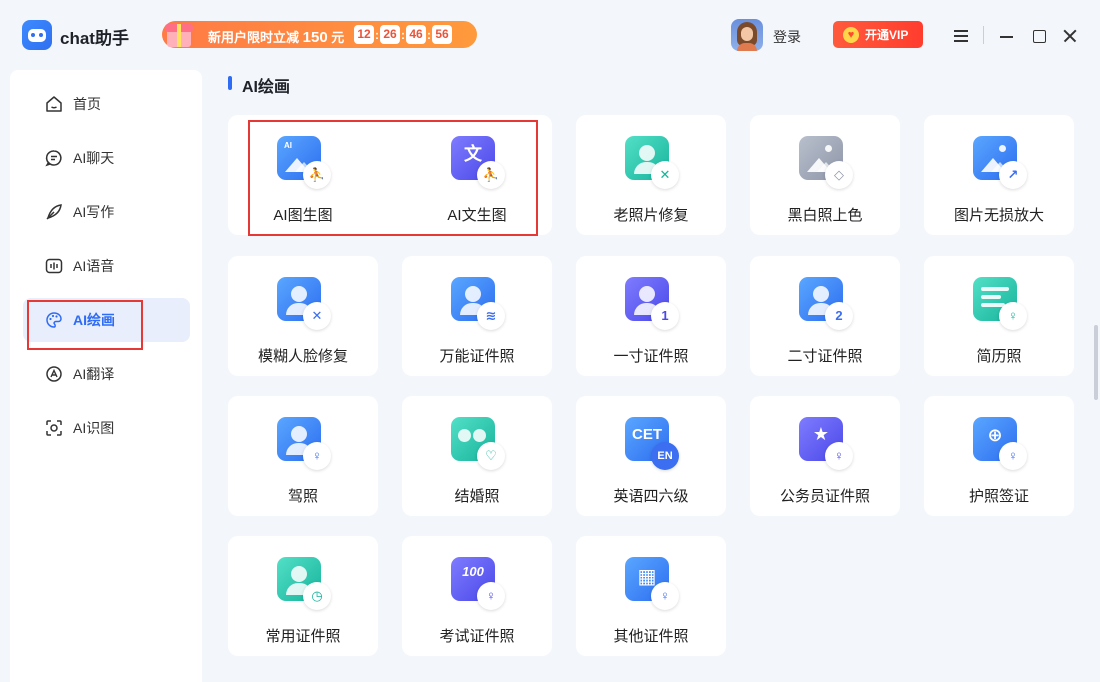 The height and width of the screenshot is (682, 1100). Describe the element at coordinates (477, 496) in the screenshot. I see `tool-label: 结婚照` at that location.